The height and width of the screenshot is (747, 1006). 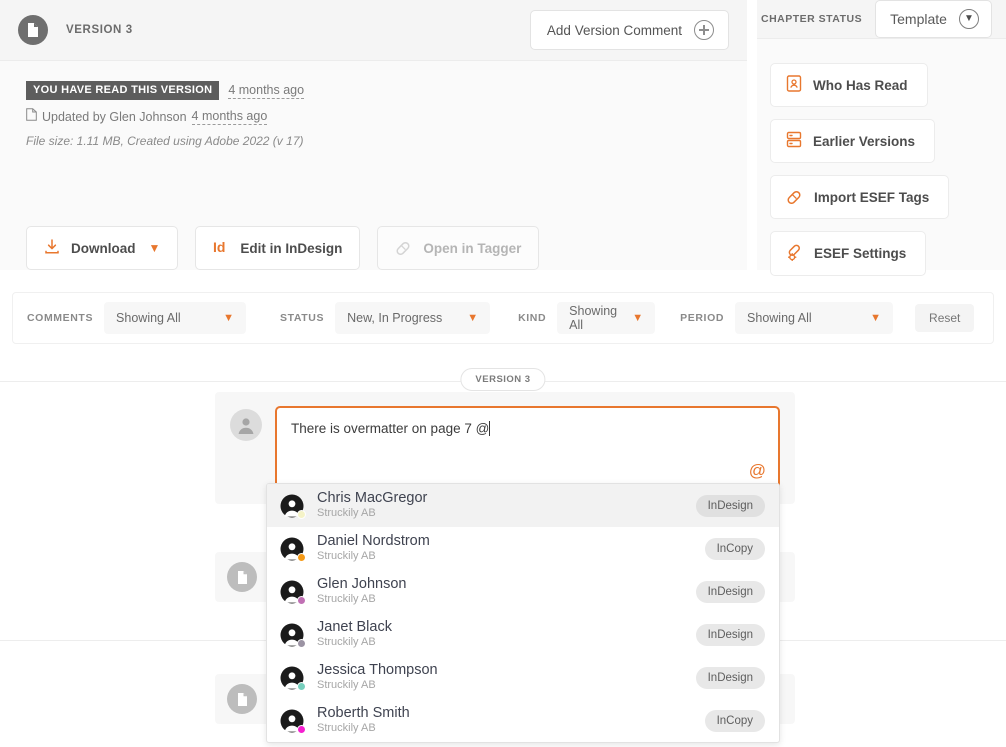 I want to click on file-icon, so click(x=31, y=117).